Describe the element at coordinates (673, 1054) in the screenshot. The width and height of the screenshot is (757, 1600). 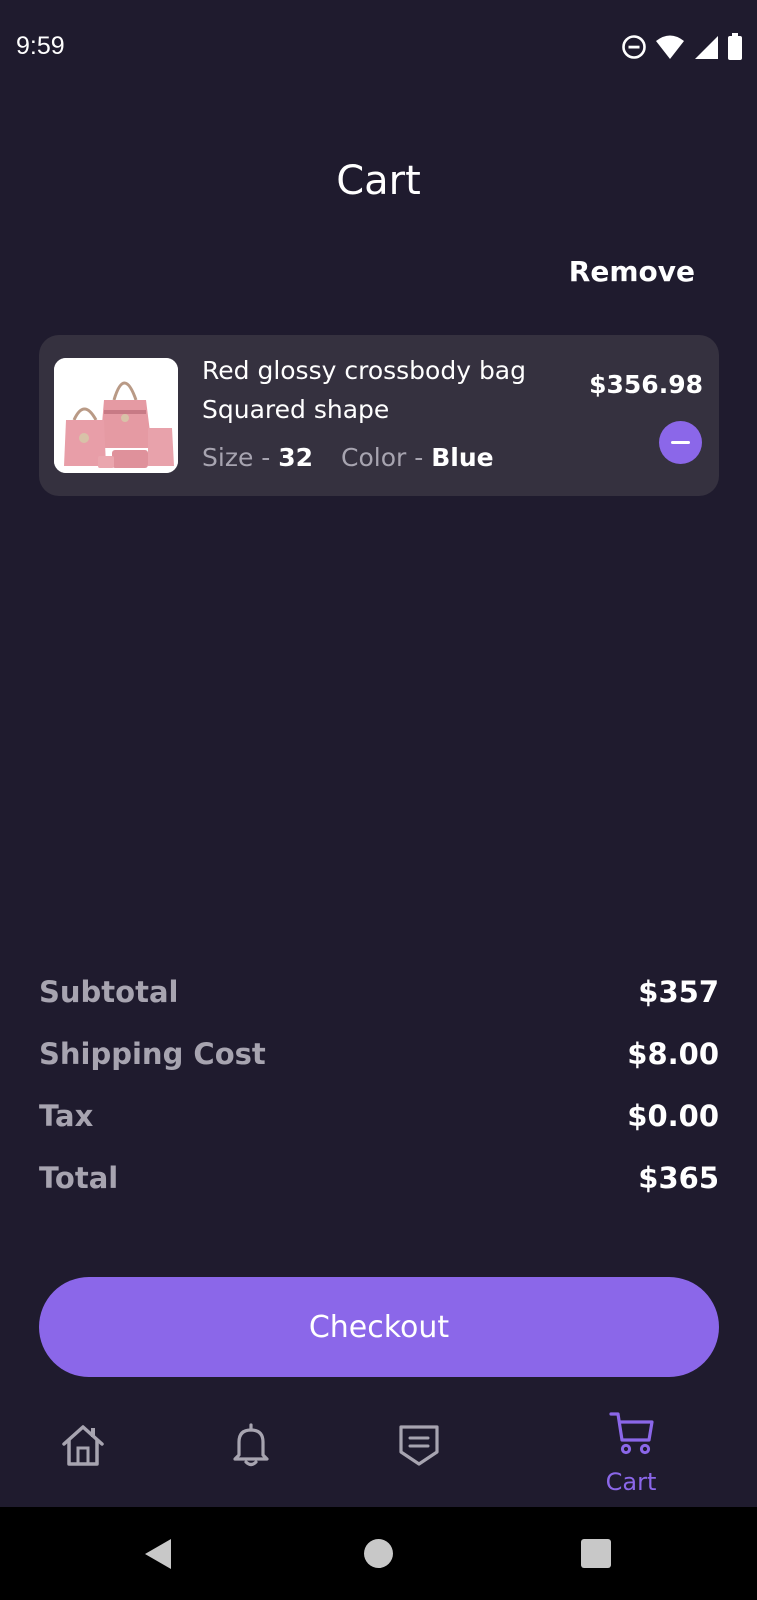
I see `shipping-value: $8.00` at that location.